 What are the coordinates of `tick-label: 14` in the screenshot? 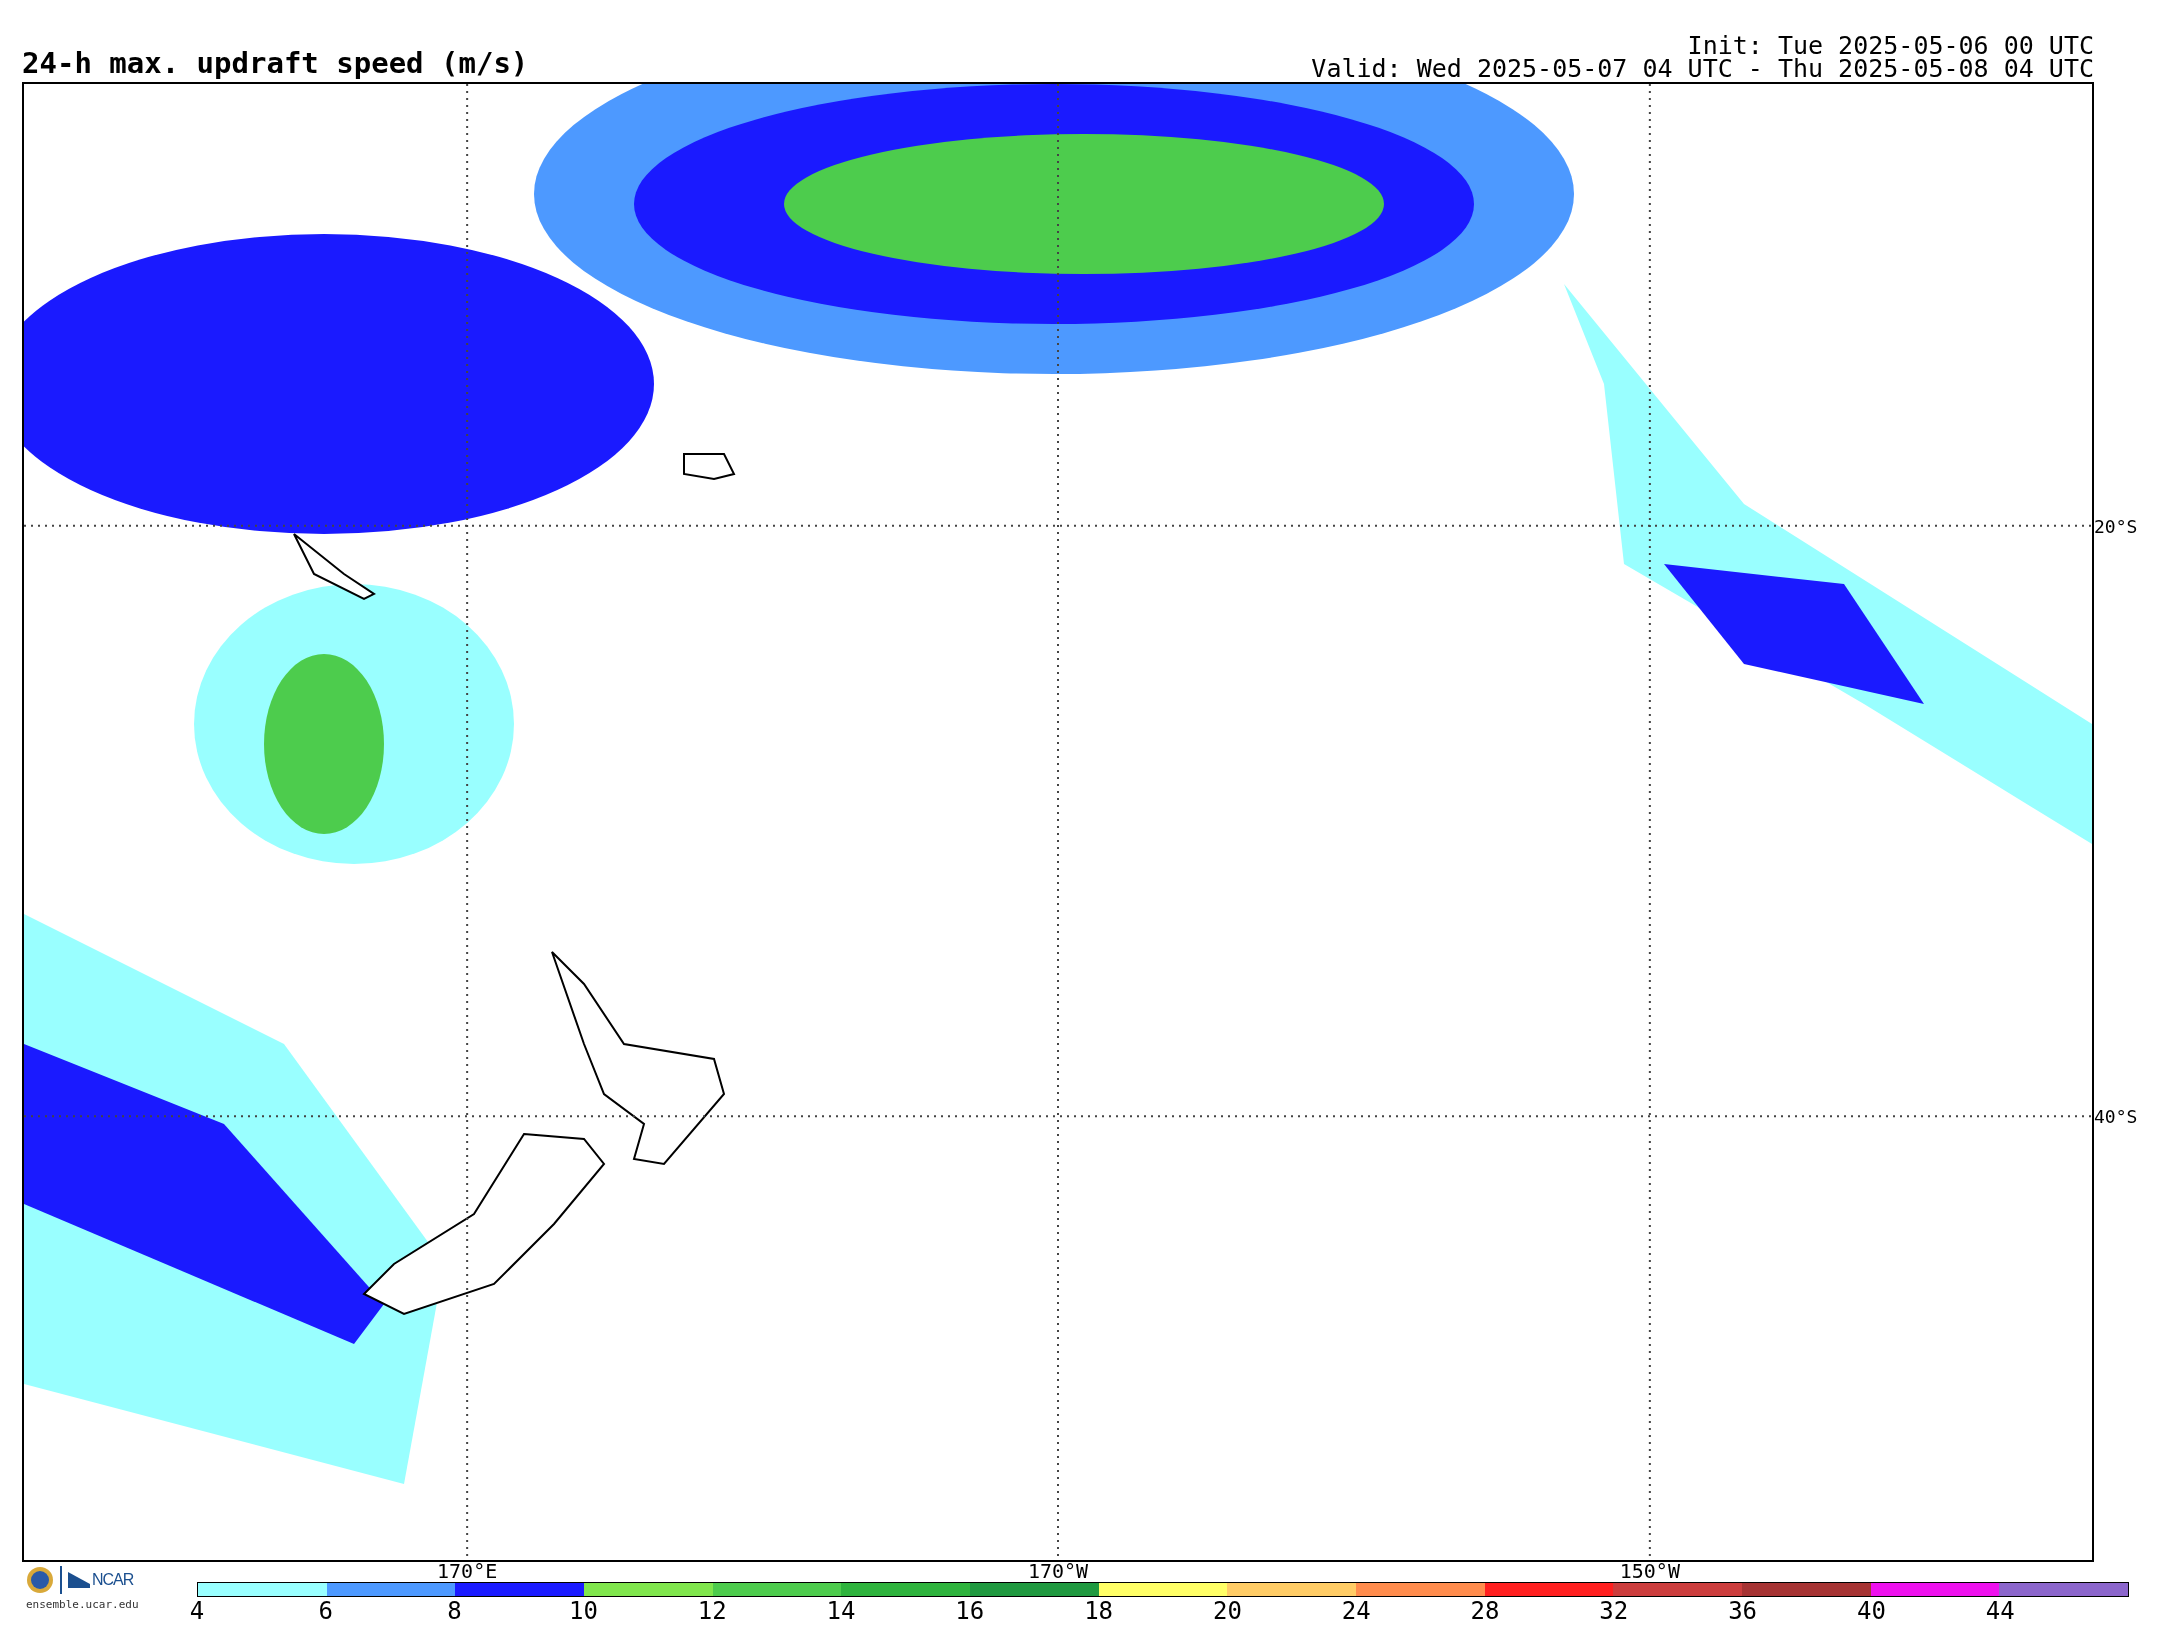 It's located at (841, 1611).